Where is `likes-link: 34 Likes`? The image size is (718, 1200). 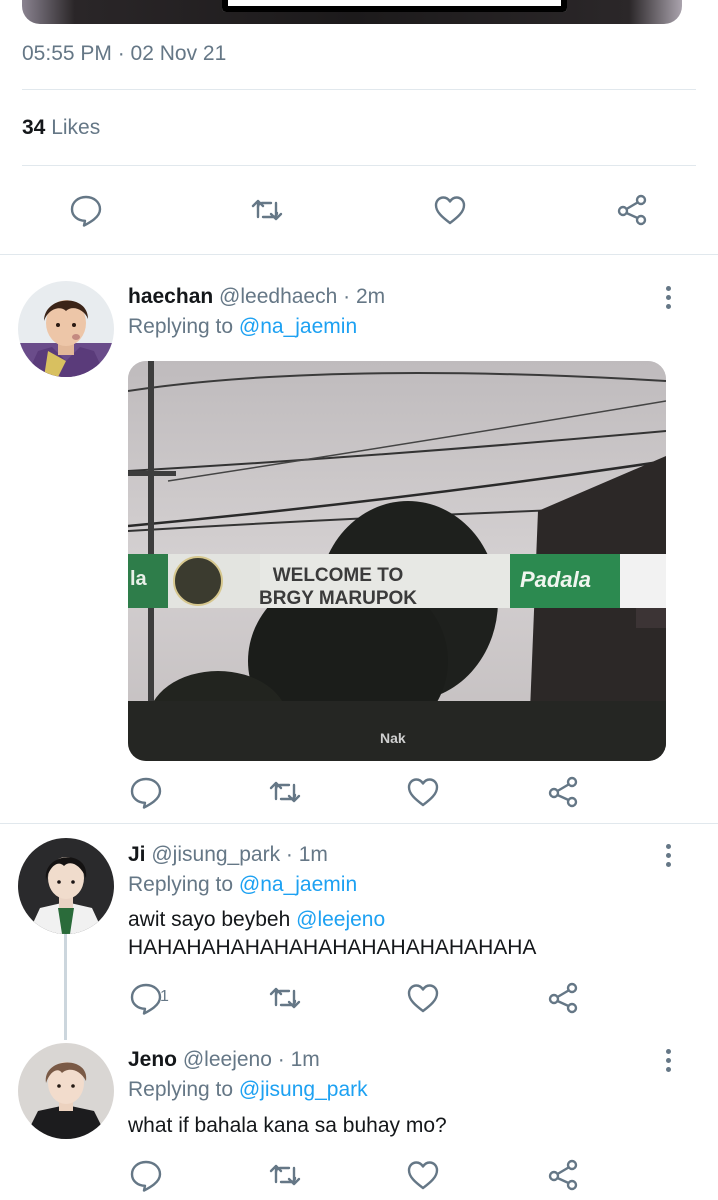 likes-link: 34 Likes is located at coordinates (61, 128).